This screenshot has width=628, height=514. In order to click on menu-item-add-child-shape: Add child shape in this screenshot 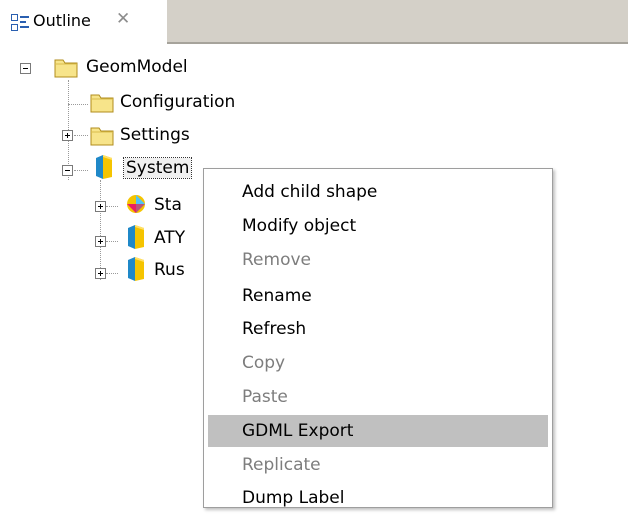, I will do `click(378, 192)`.